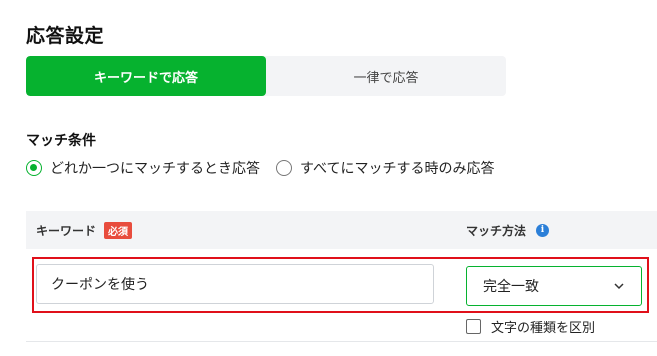 This screenshot has width=657, height=356. What do you see at coordinates (496, 230) in the screenshot?
I see `match-method-header-label: マッチ方法` at bounding box center [496, 230].